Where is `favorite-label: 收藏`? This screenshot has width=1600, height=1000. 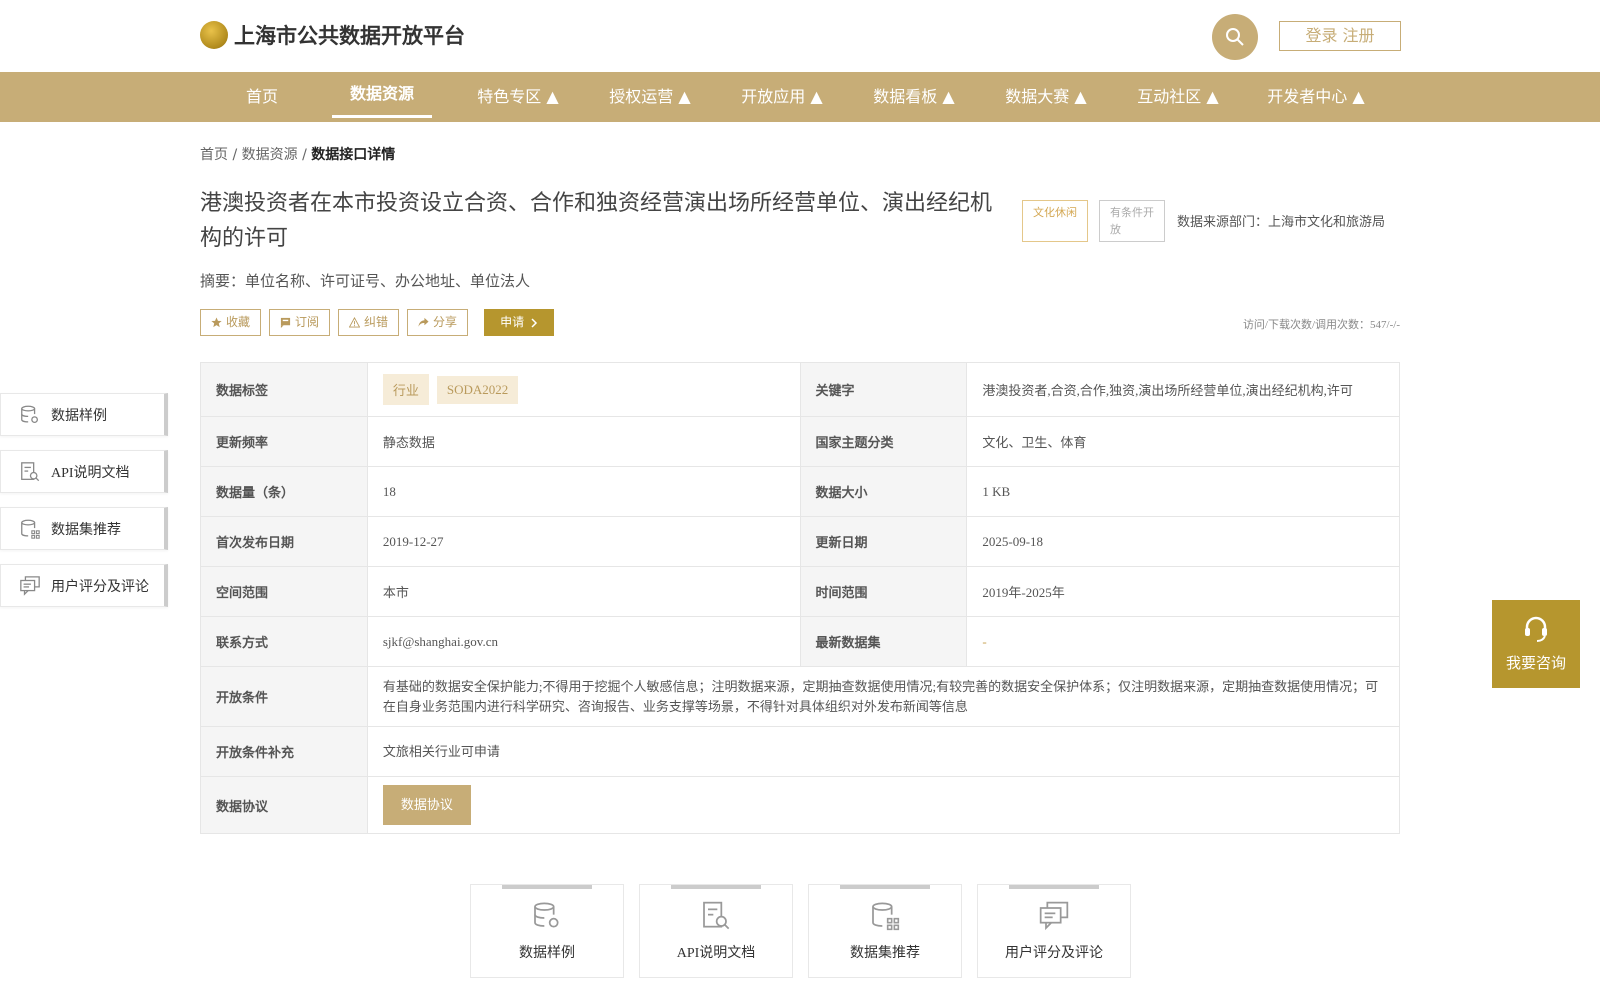 favorite-label: 收藏 is located at coordinates (238, 322).